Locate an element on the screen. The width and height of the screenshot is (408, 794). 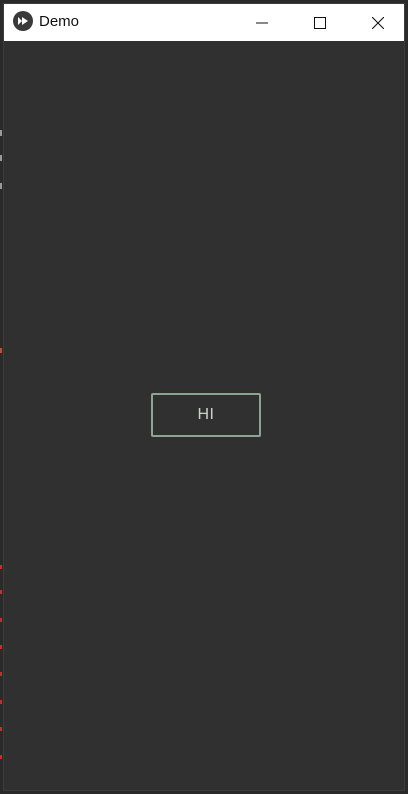
kivy-logo-icon is located at coordinates (23, 21).